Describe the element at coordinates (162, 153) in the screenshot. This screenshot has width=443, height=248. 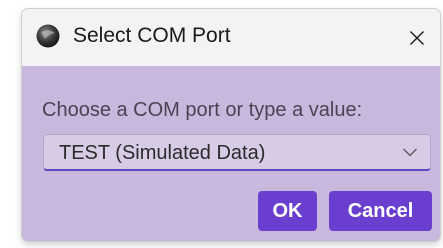
I see `com-port-selected-value: TEST (Simulated Data)` at that location.